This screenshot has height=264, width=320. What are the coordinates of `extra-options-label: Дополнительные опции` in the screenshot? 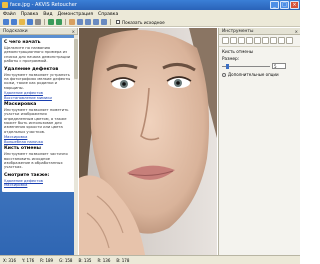 It's located at (253, 74).